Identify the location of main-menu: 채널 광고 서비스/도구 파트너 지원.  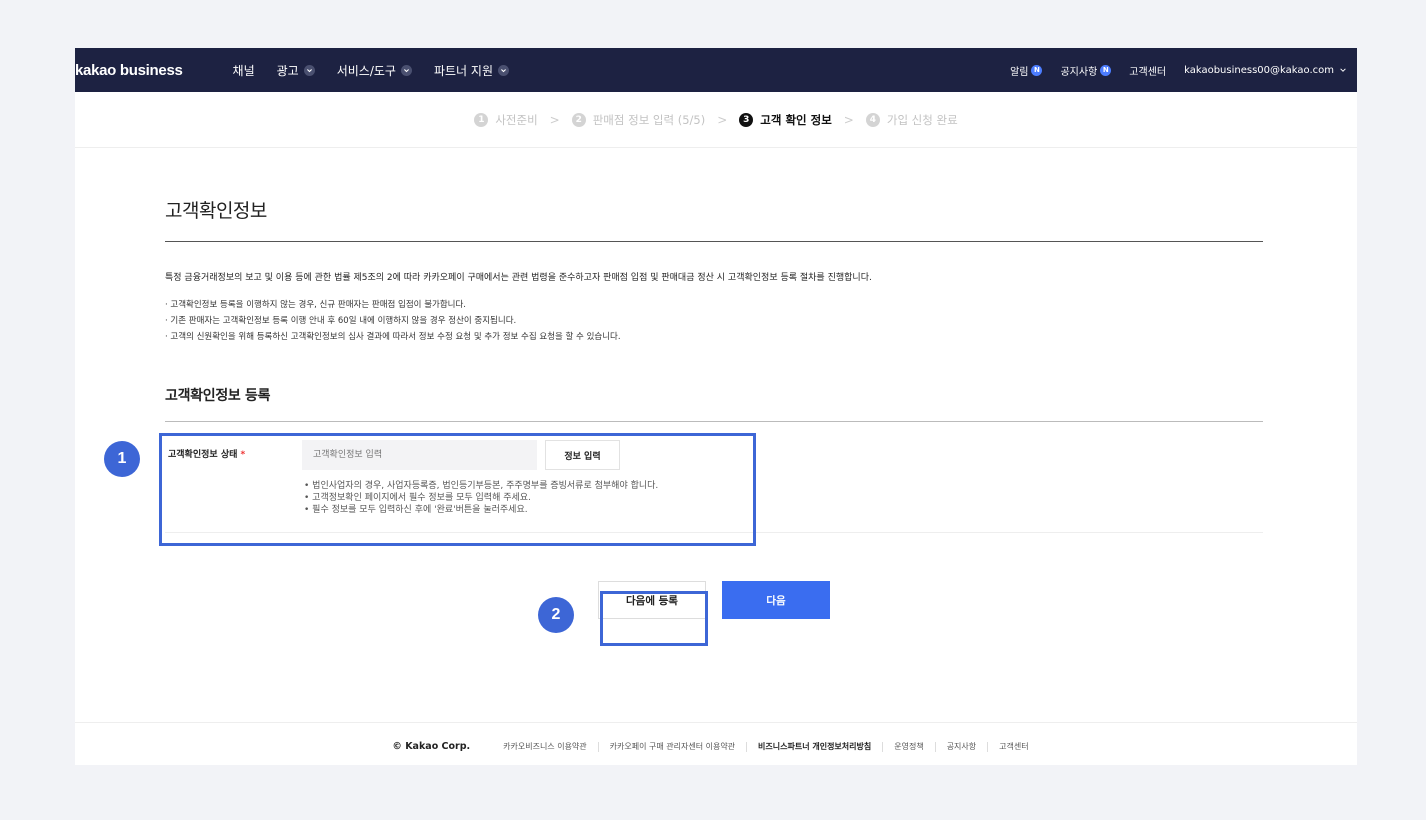
(371, 70).